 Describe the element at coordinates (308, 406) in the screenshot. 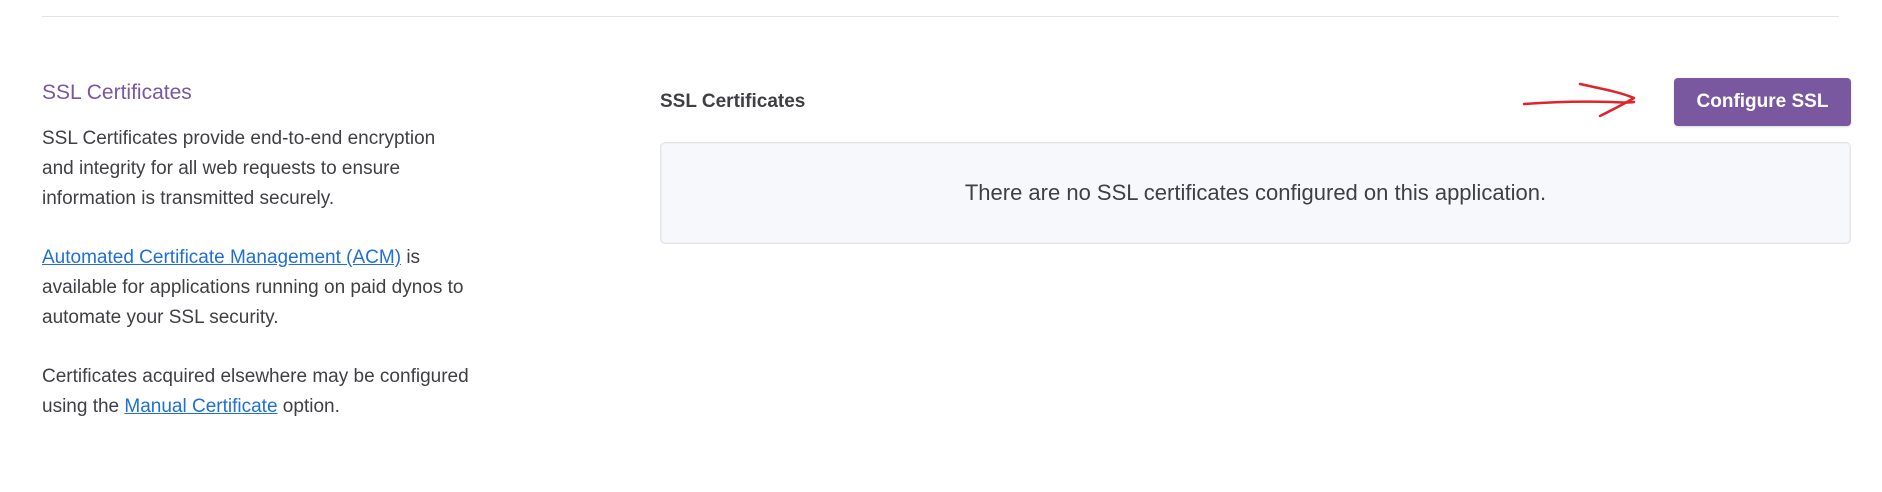

I see `manual-suffix: option.` at that location.